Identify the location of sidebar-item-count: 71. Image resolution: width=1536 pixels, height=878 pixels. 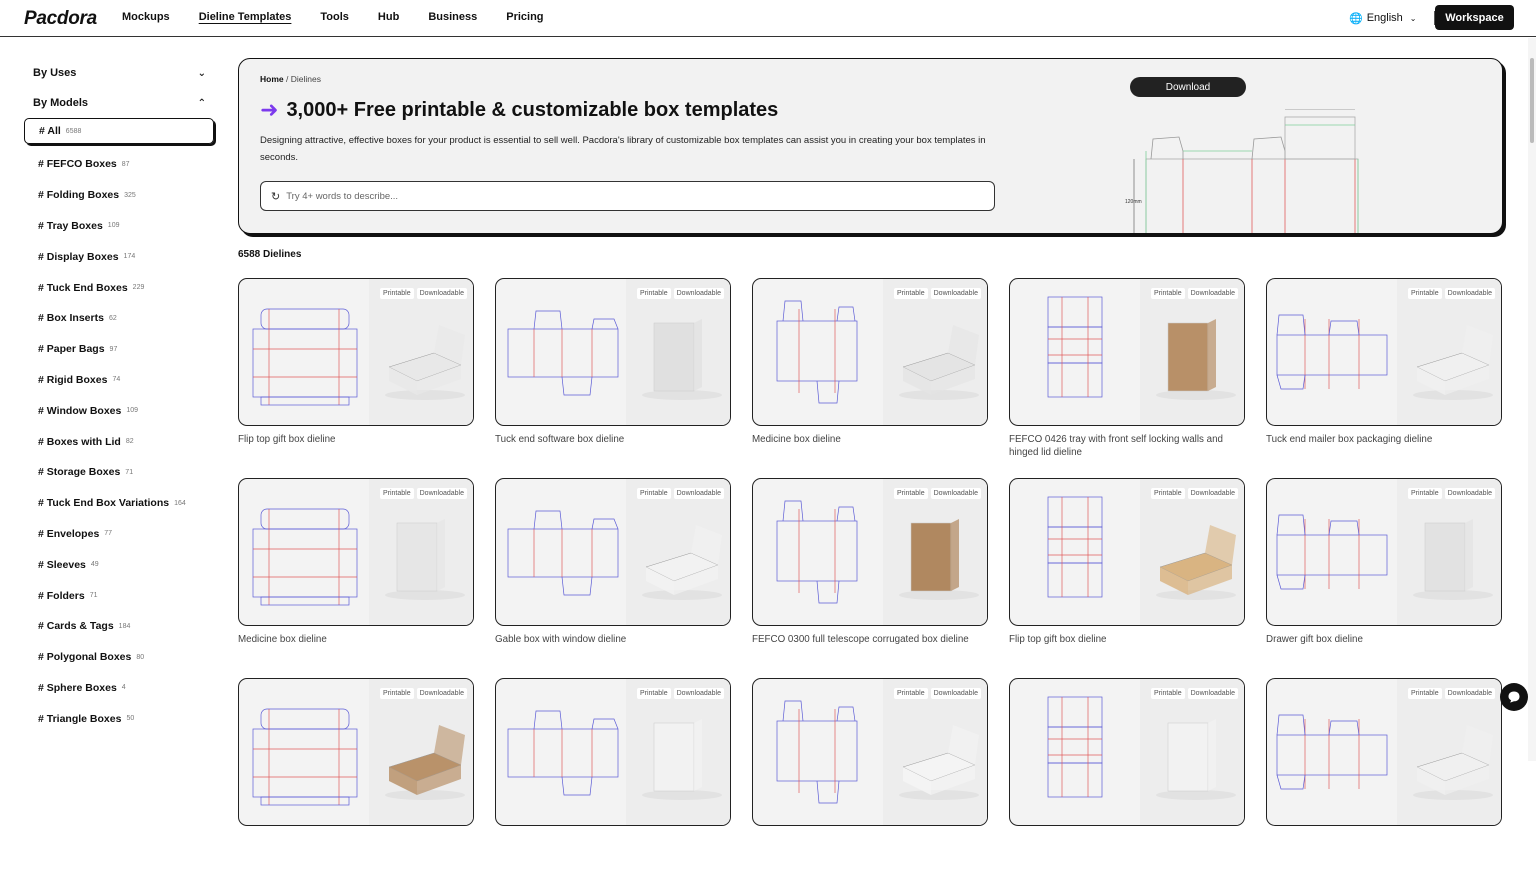
(129, 472).